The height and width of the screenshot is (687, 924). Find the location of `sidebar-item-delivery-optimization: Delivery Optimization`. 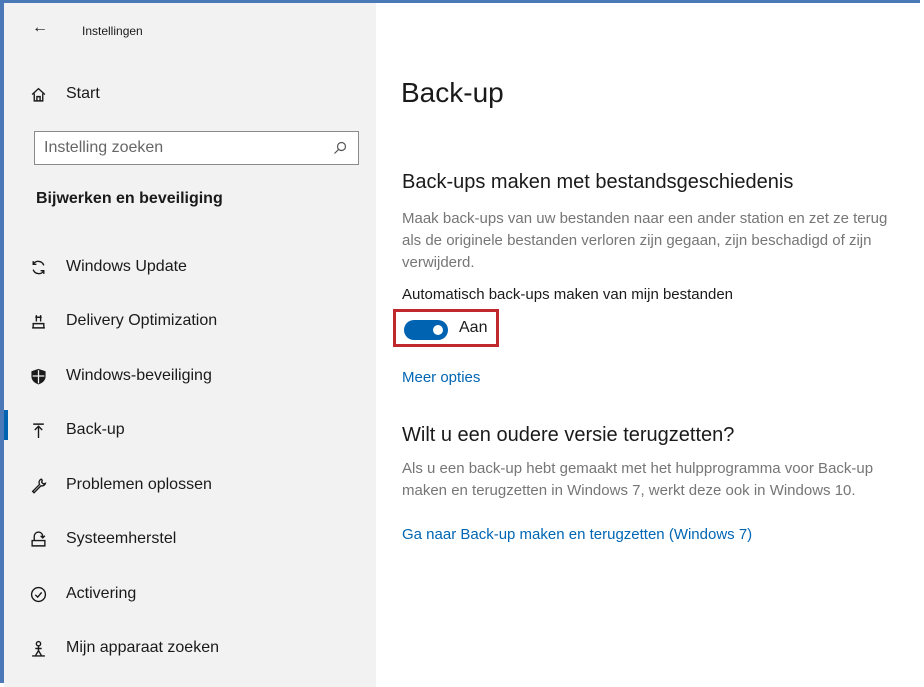

sidebar-item-delivery-optimization: Delivery Optimization is located at coordinates (190, 321).